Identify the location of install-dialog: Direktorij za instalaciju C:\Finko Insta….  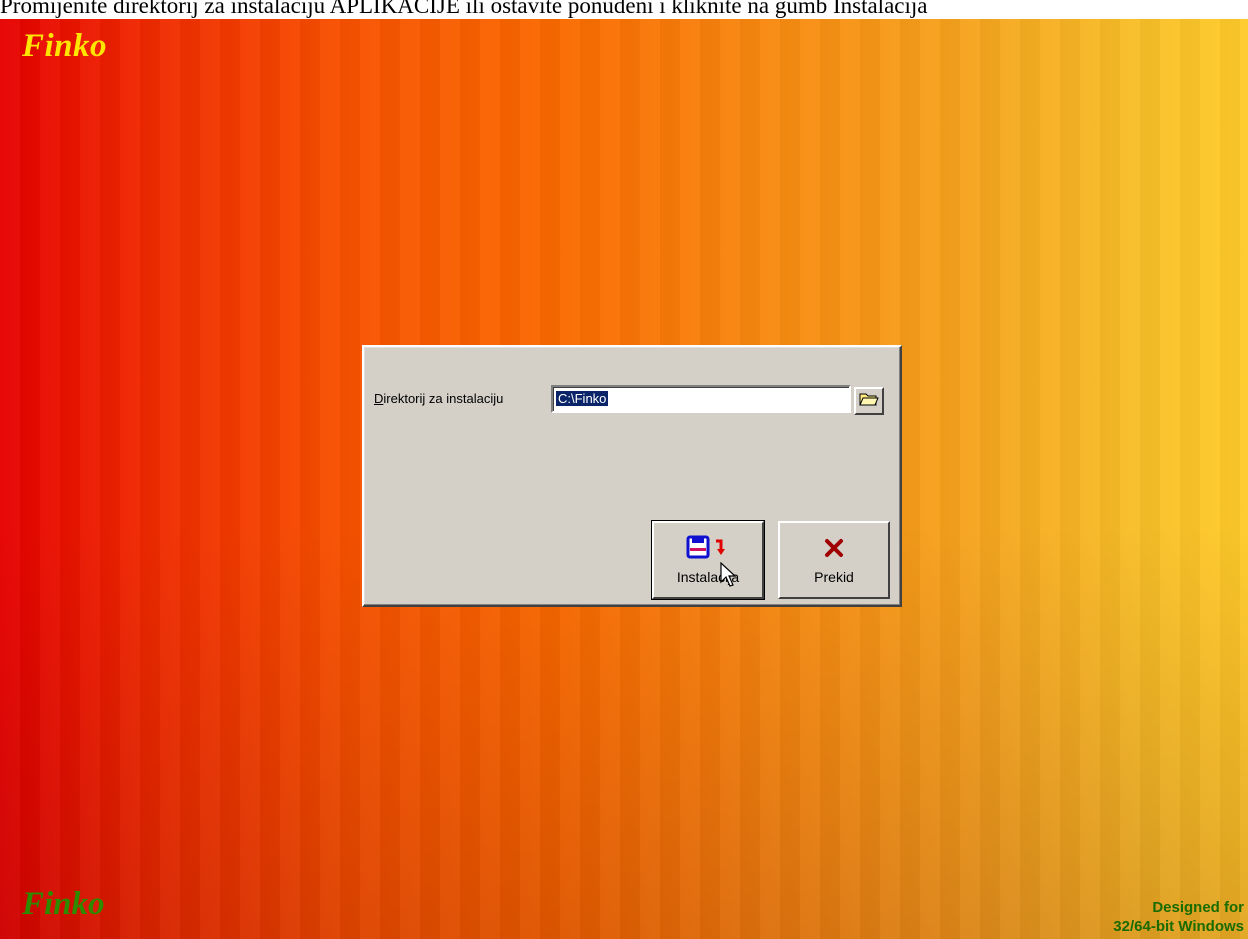
(632, 476).